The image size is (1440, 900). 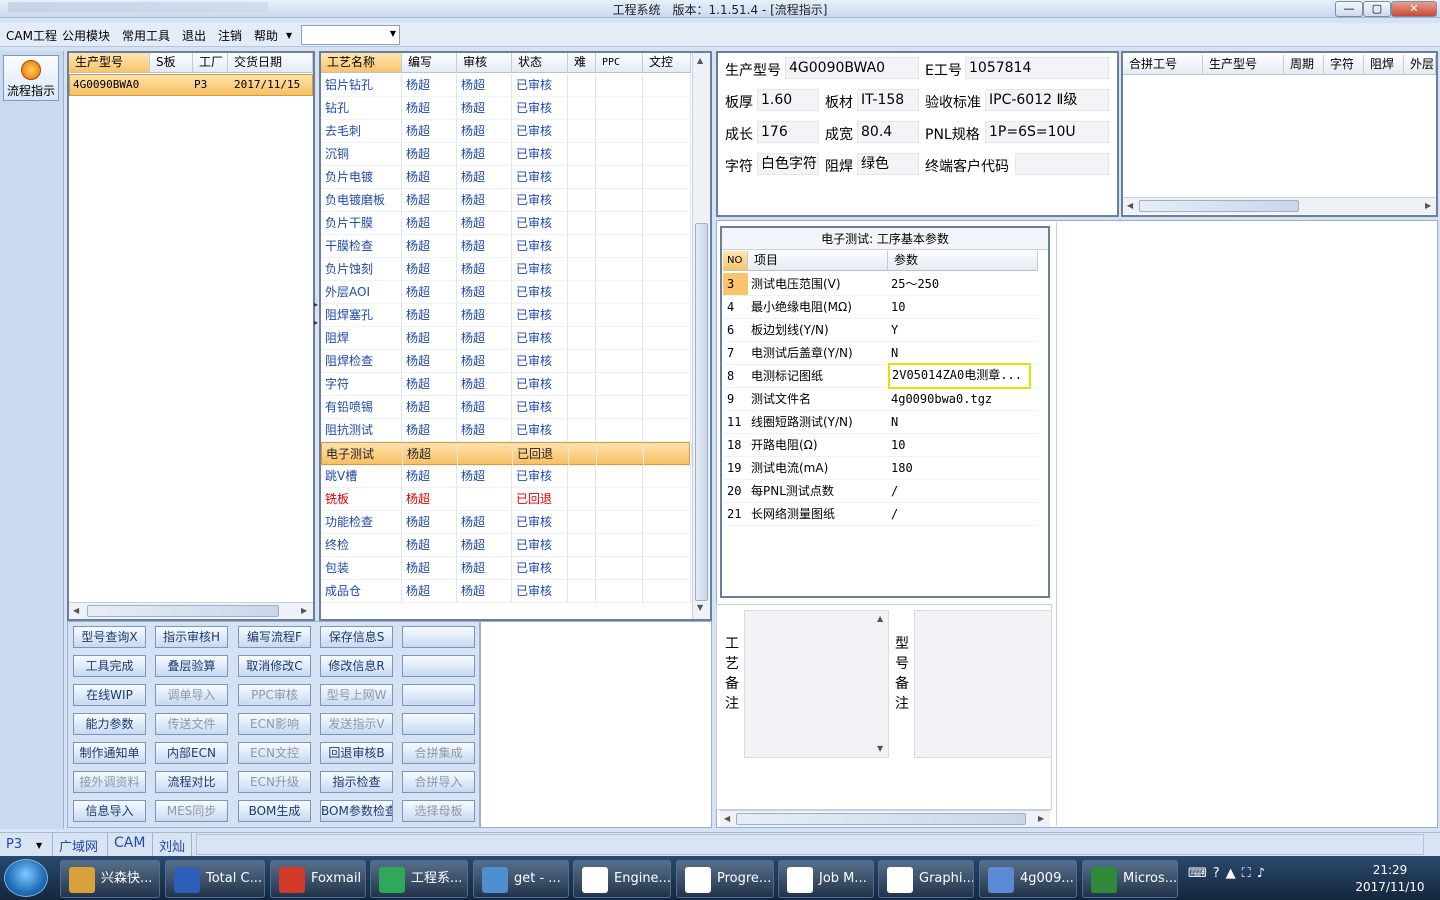 I want to click on action-button: 修改信息R, so click(x=356, y=666).